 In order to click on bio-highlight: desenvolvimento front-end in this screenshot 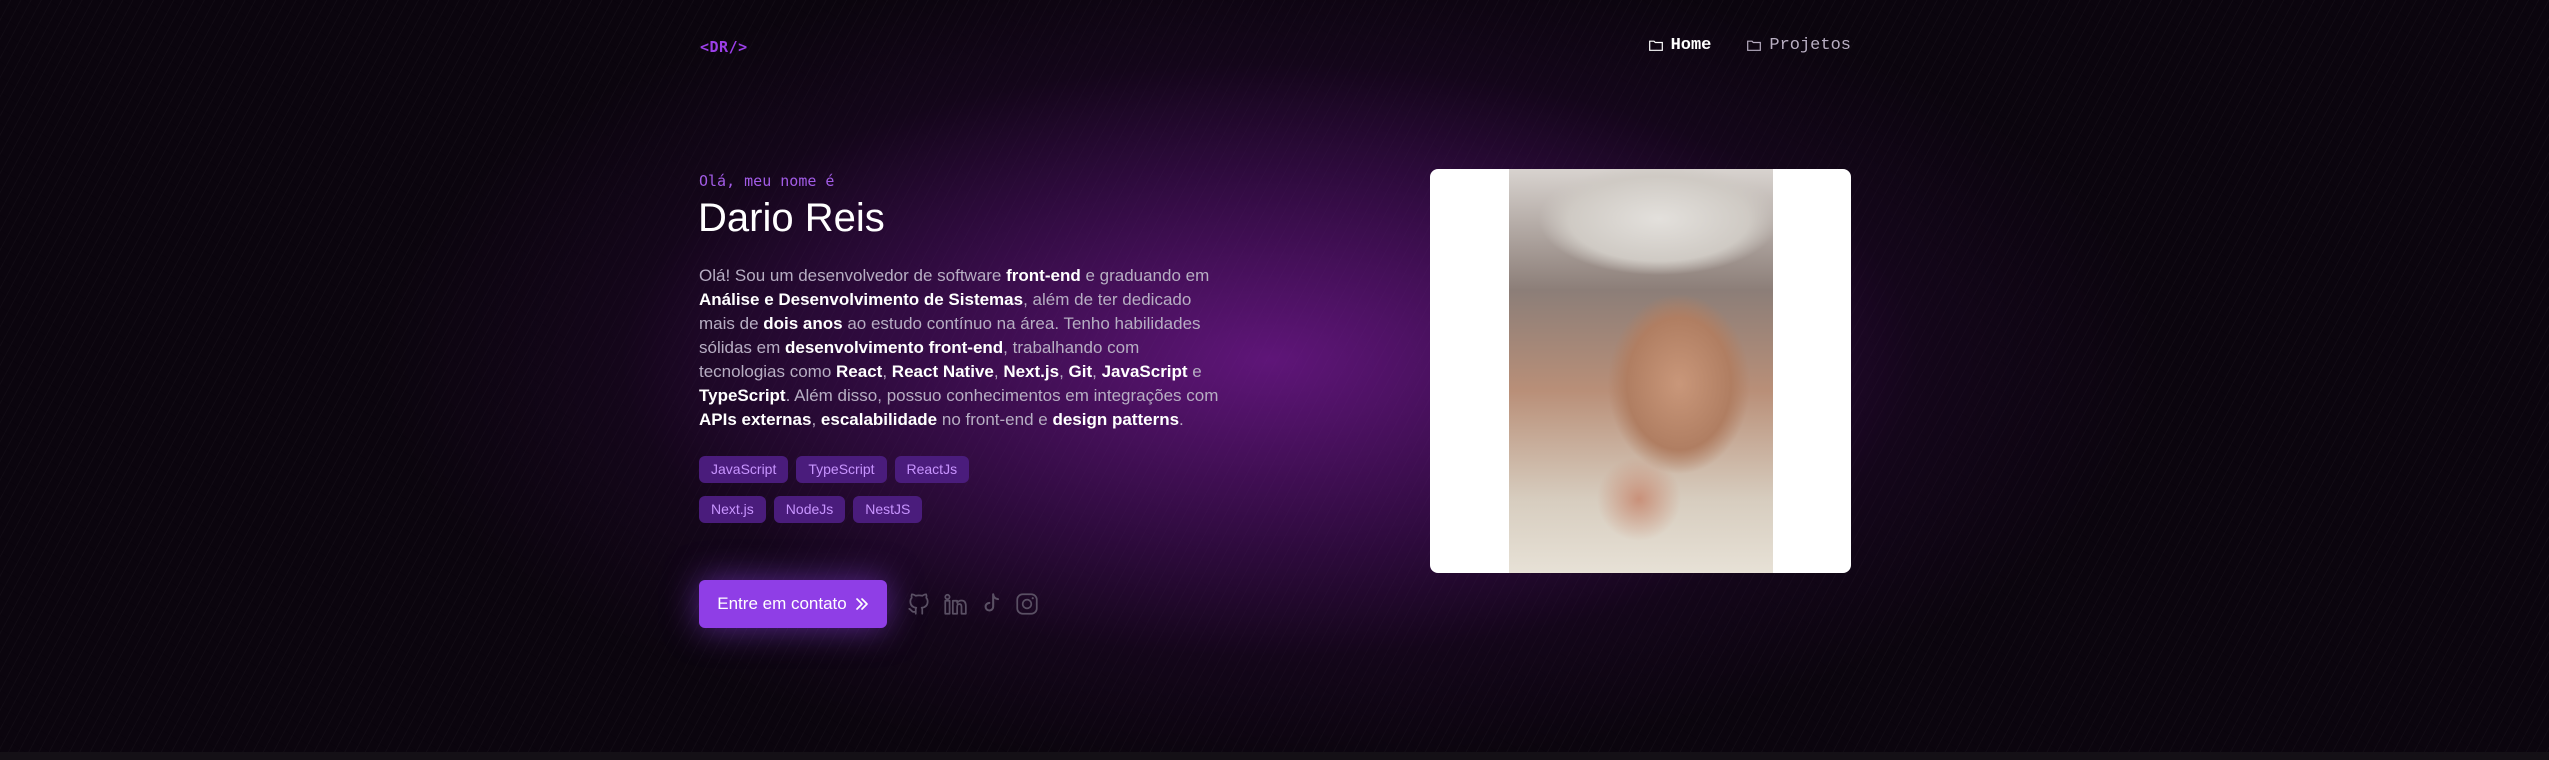, I will do `click(894, 347)`.